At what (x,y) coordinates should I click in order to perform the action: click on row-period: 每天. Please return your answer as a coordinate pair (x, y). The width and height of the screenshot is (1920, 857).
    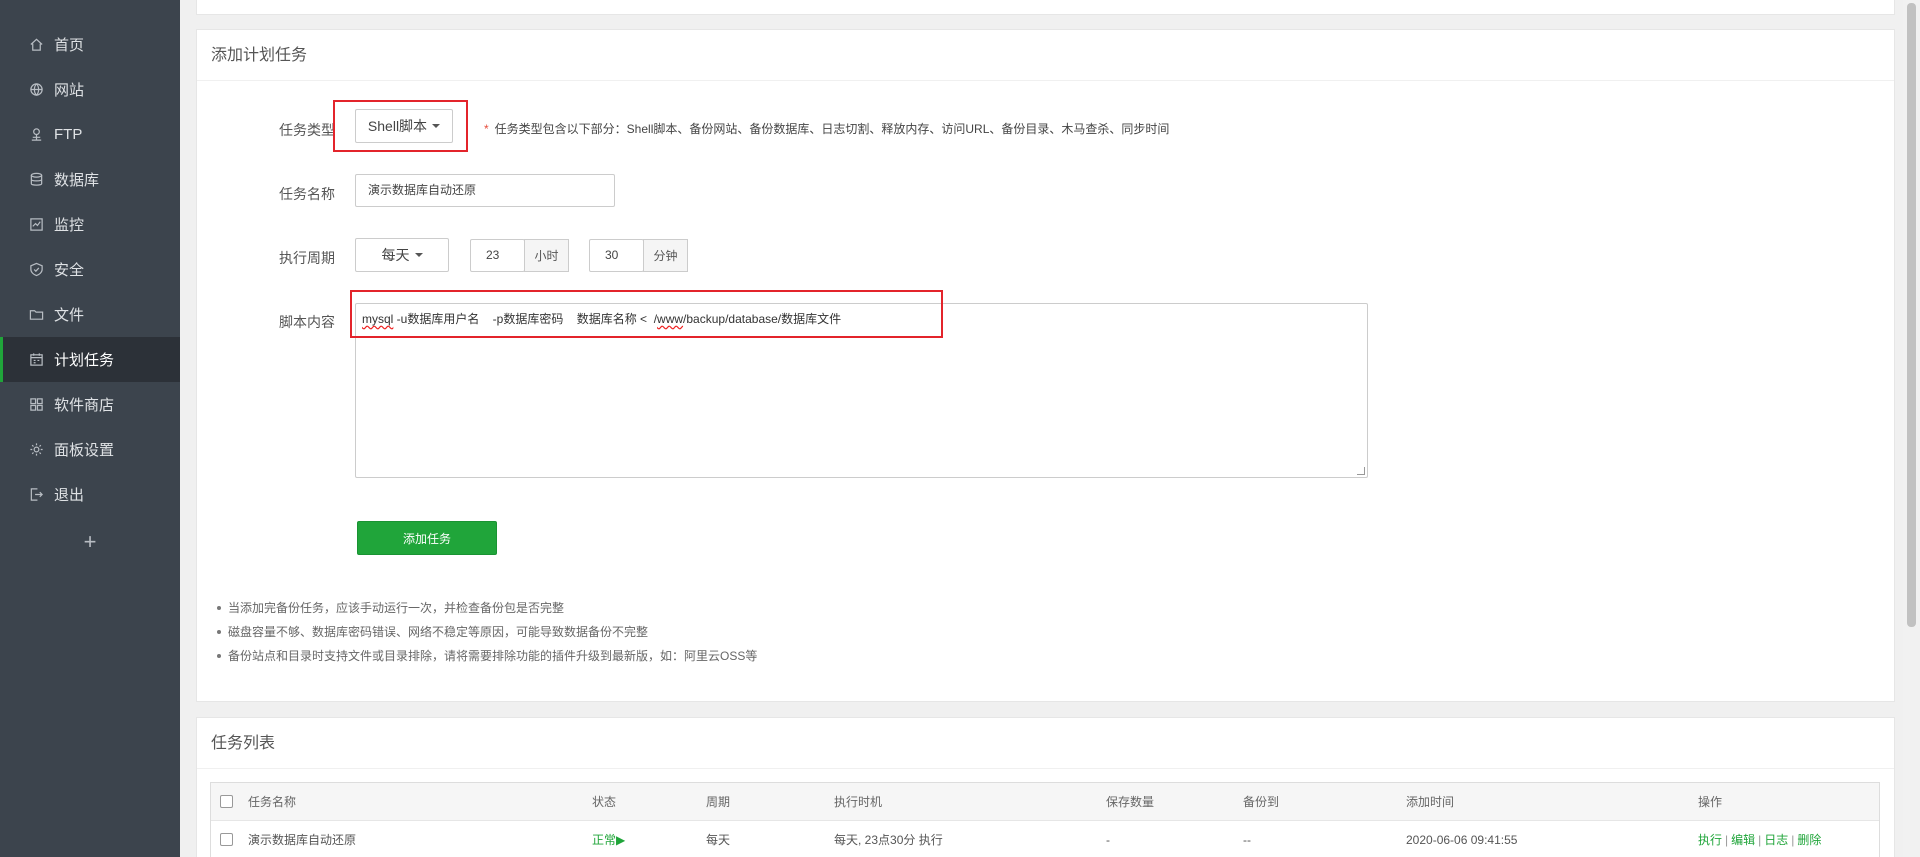
    Looking at the image, I should click on (718, 840).